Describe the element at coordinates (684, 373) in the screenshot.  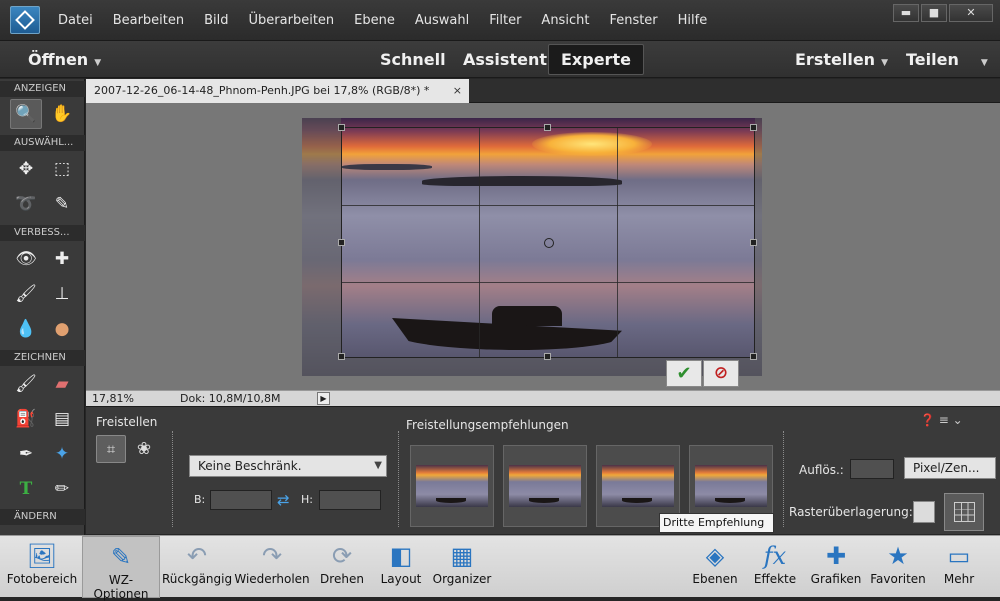
I see `commit-crop-button: ✔` at that location.